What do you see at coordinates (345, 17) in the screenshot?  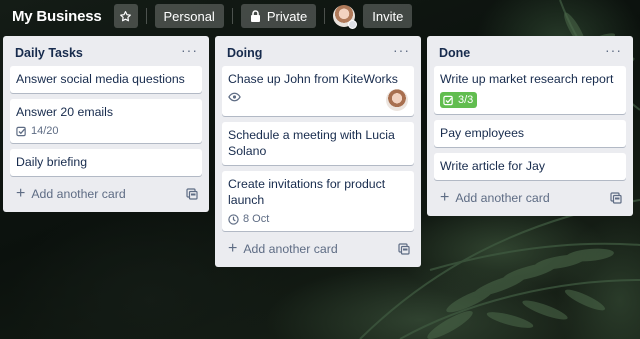 I see `member-avatar` at bounding box center [345, 17].